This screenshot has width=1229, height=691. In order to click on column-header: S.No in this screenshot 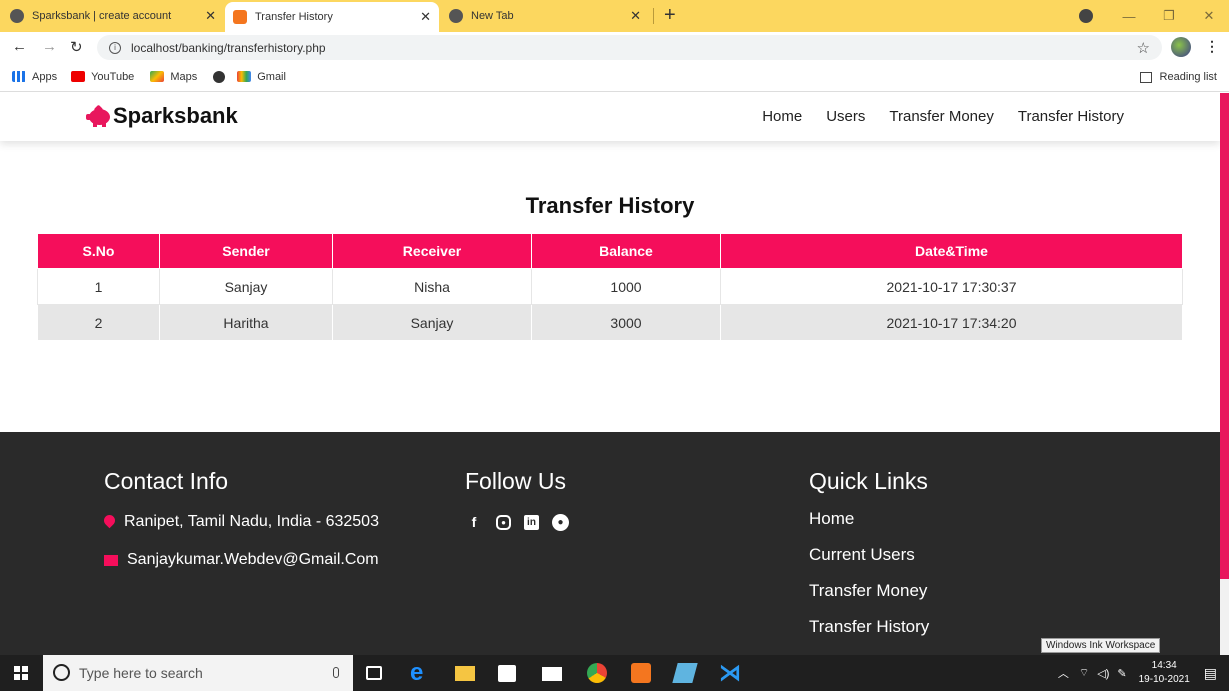, I will do `click(98, 251)`.